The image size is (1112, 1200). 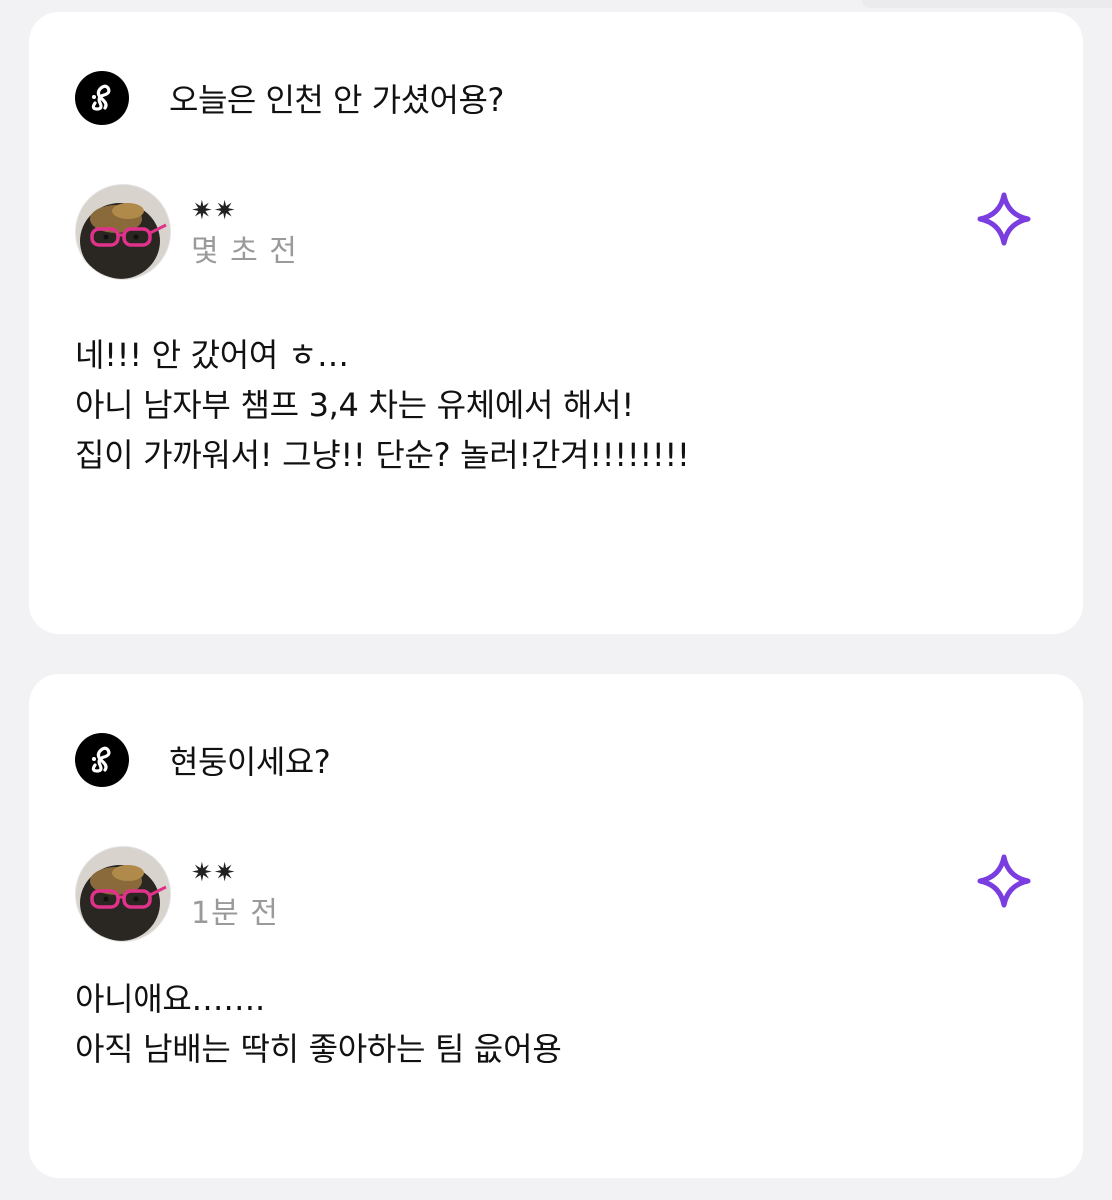 What do you see at coordinates (250, 762) in the screenshot?
I see `question-text: 현둥이세요?` at bounding box center [250, 762].